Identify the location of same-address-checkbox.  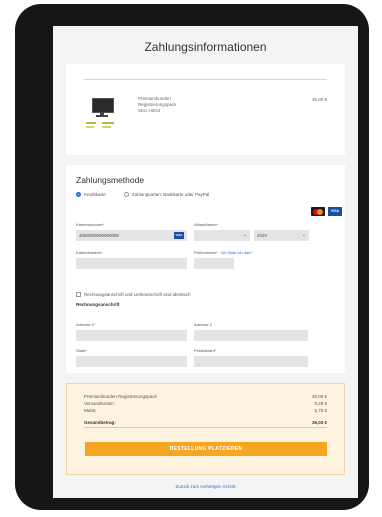
(78, 294).